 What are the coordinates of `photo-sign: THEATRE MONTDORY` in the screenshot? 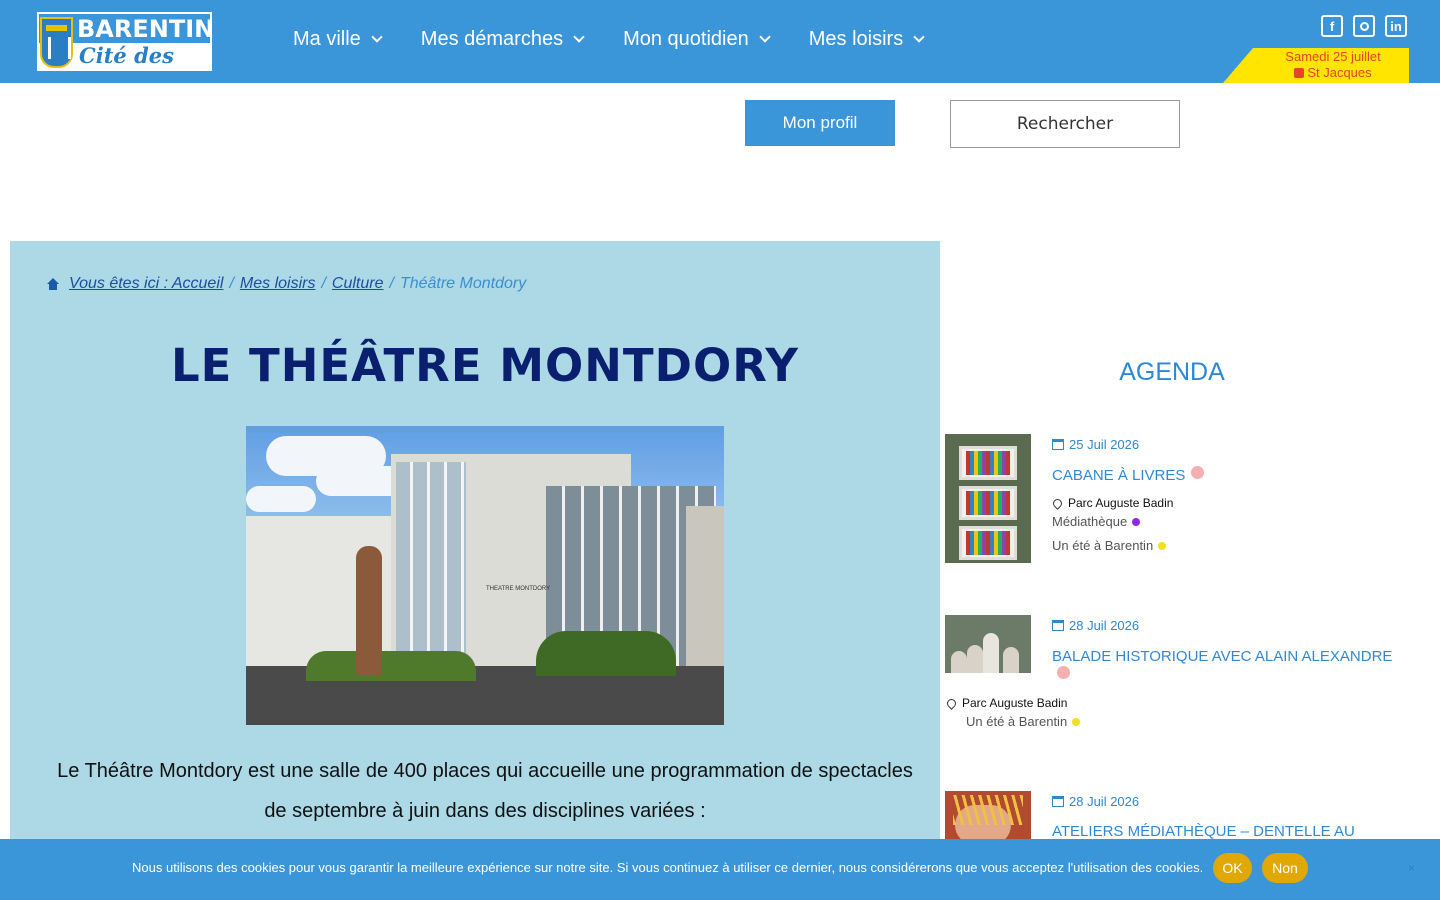 It's located at (518, 589).